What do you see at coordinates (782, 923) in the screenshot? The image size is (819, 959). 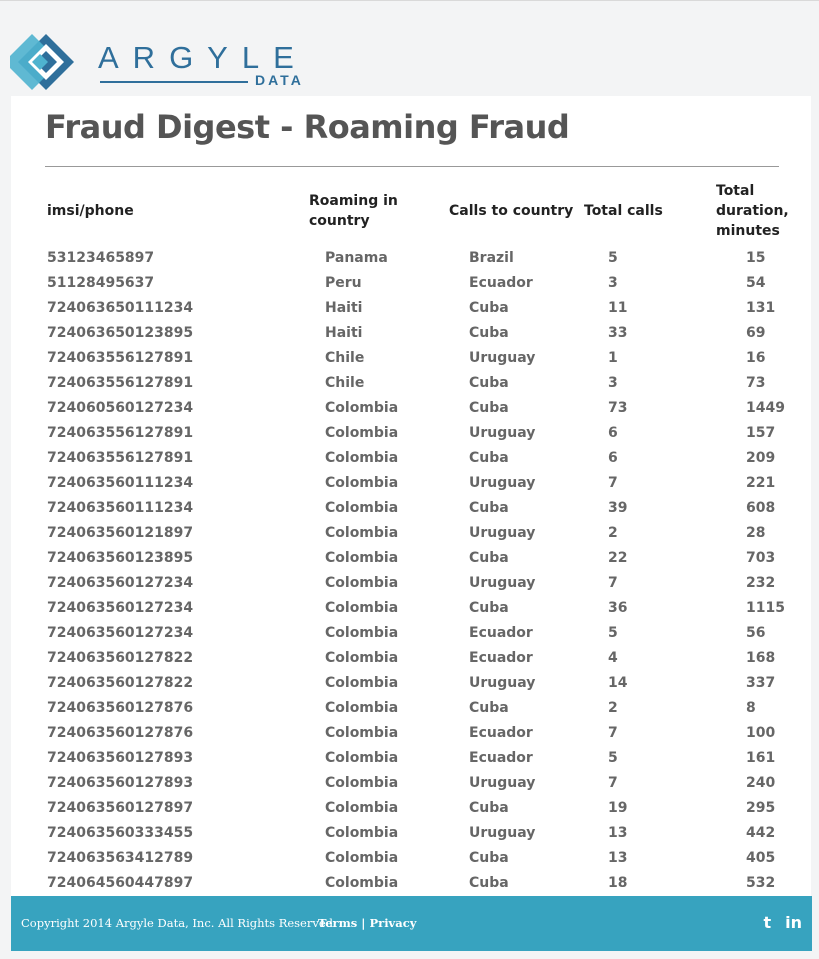 I see `social-links: t in` at bounding box center [782, 923].